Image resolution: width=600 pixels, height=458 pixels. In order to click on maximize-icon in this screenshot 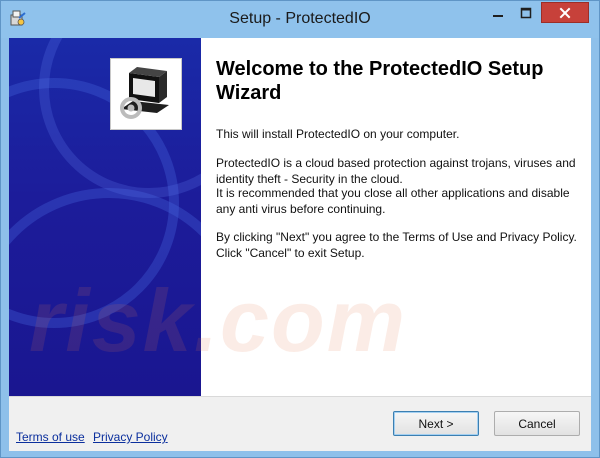, I will do `click(525, 13)`.